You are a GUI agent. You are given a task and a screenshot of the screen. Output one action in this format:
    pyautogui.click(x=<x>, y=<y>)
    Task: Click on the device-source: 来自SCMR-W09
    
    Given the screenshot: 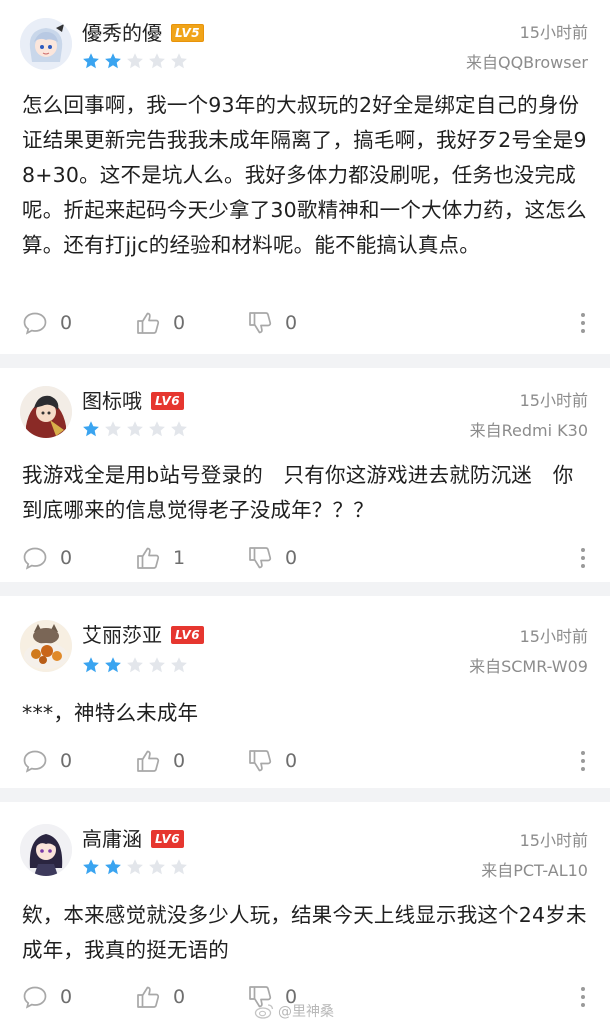 What is the action you would take?
    pyautogui.click(x=528, y=666)
    